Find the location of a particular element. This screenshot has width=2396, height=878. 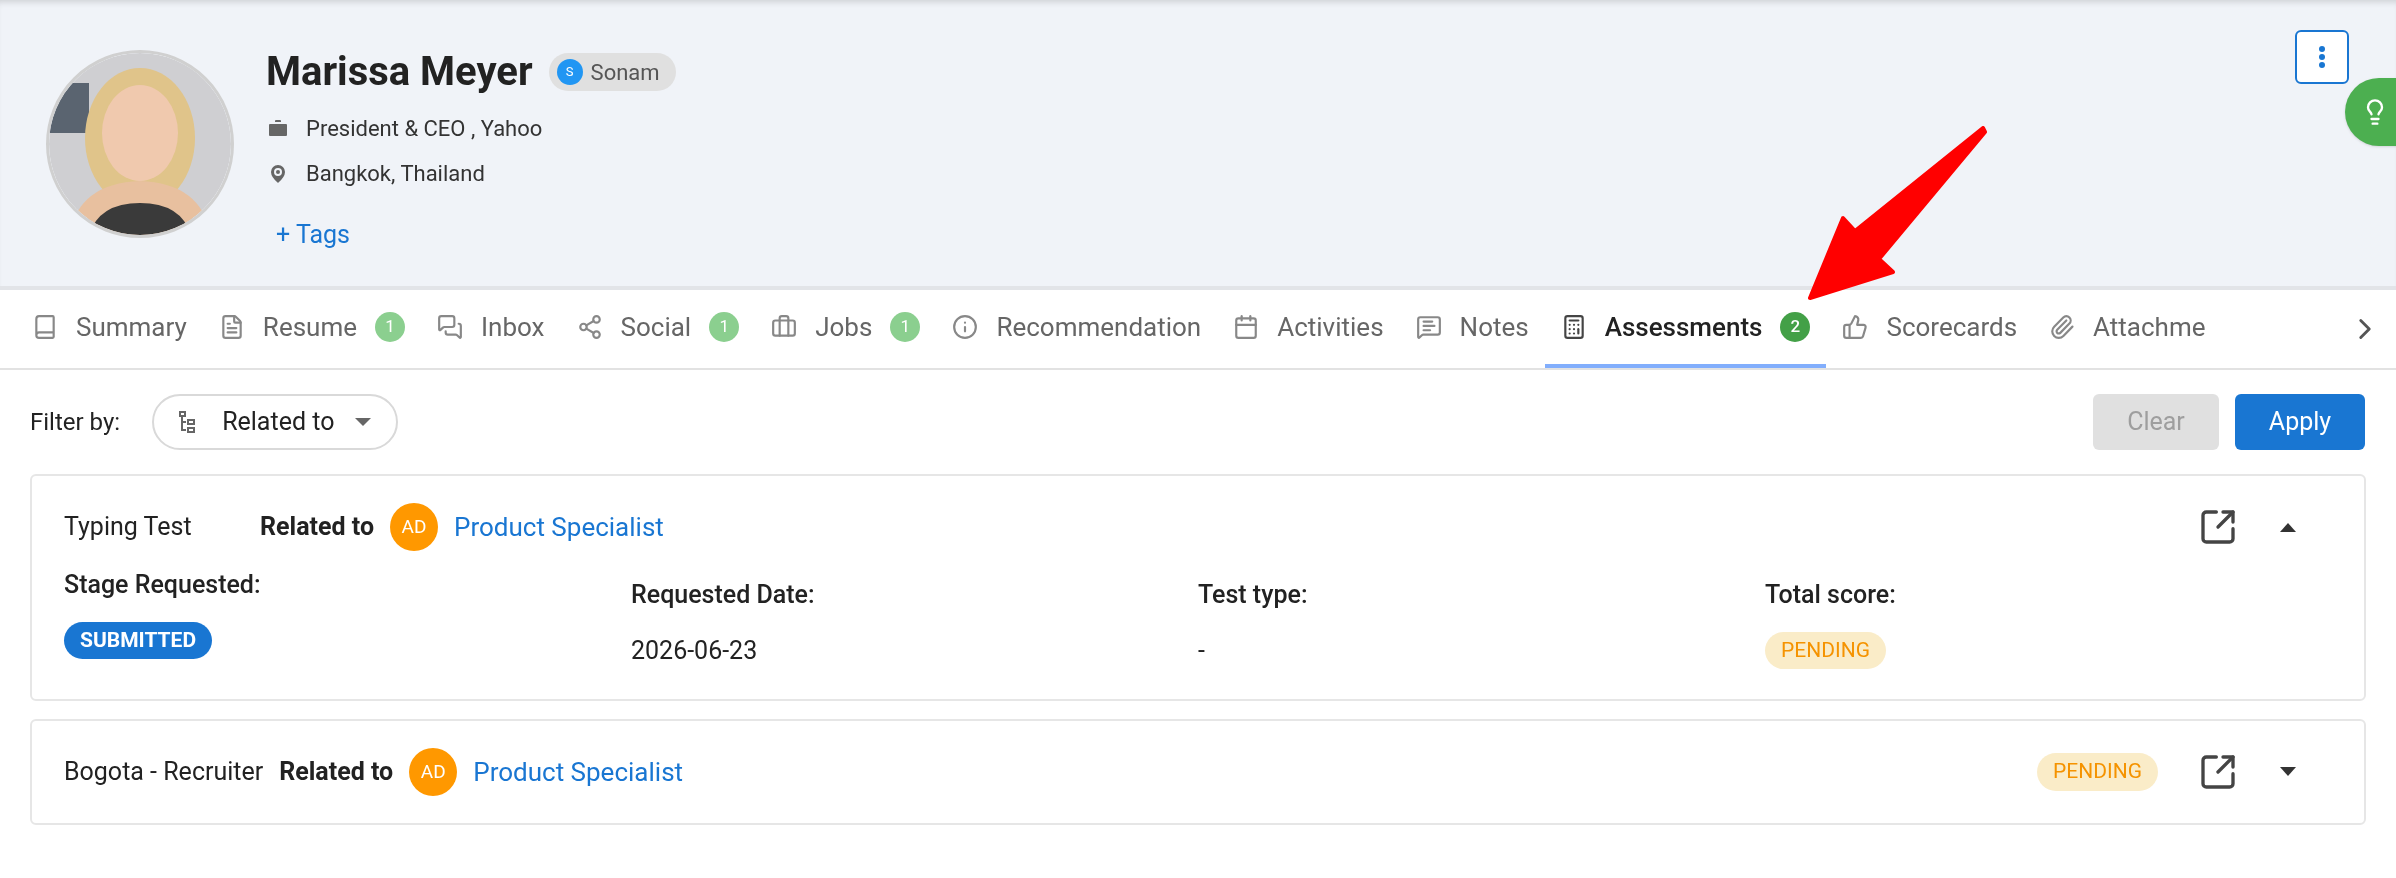

tab: Summary is located at coordinates (109, 329).